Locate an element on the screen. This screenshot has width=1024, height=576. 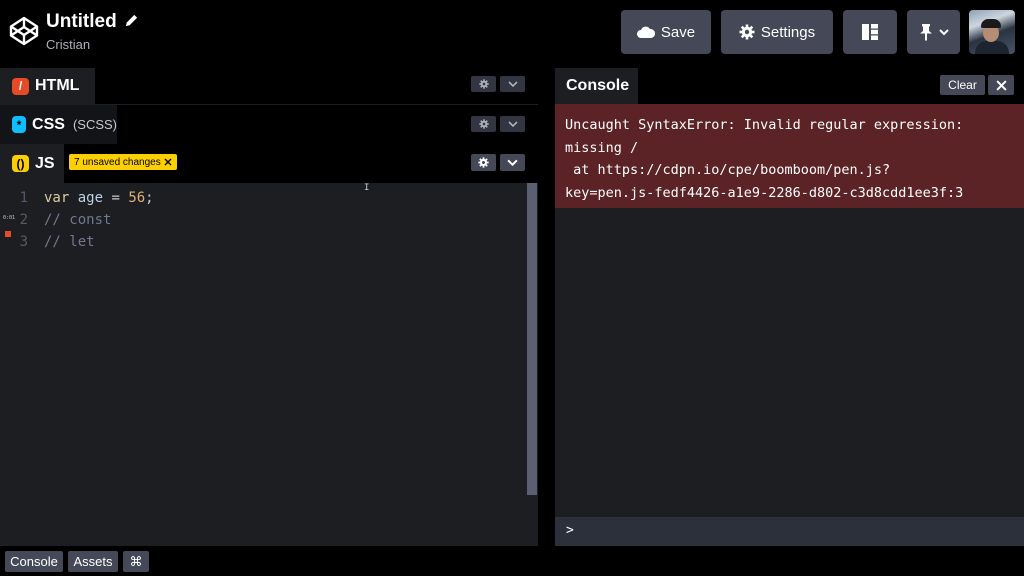
css-tab-label: CSS is located at coordinates (48, 124).